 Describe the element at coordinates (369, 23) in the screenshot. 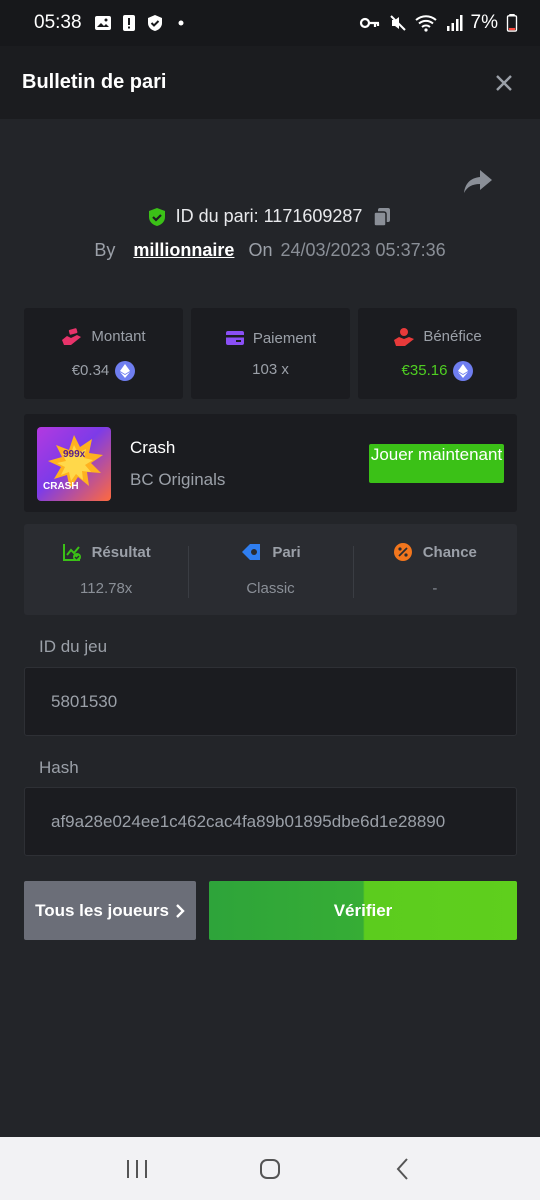

I see `key-icon` at that location.